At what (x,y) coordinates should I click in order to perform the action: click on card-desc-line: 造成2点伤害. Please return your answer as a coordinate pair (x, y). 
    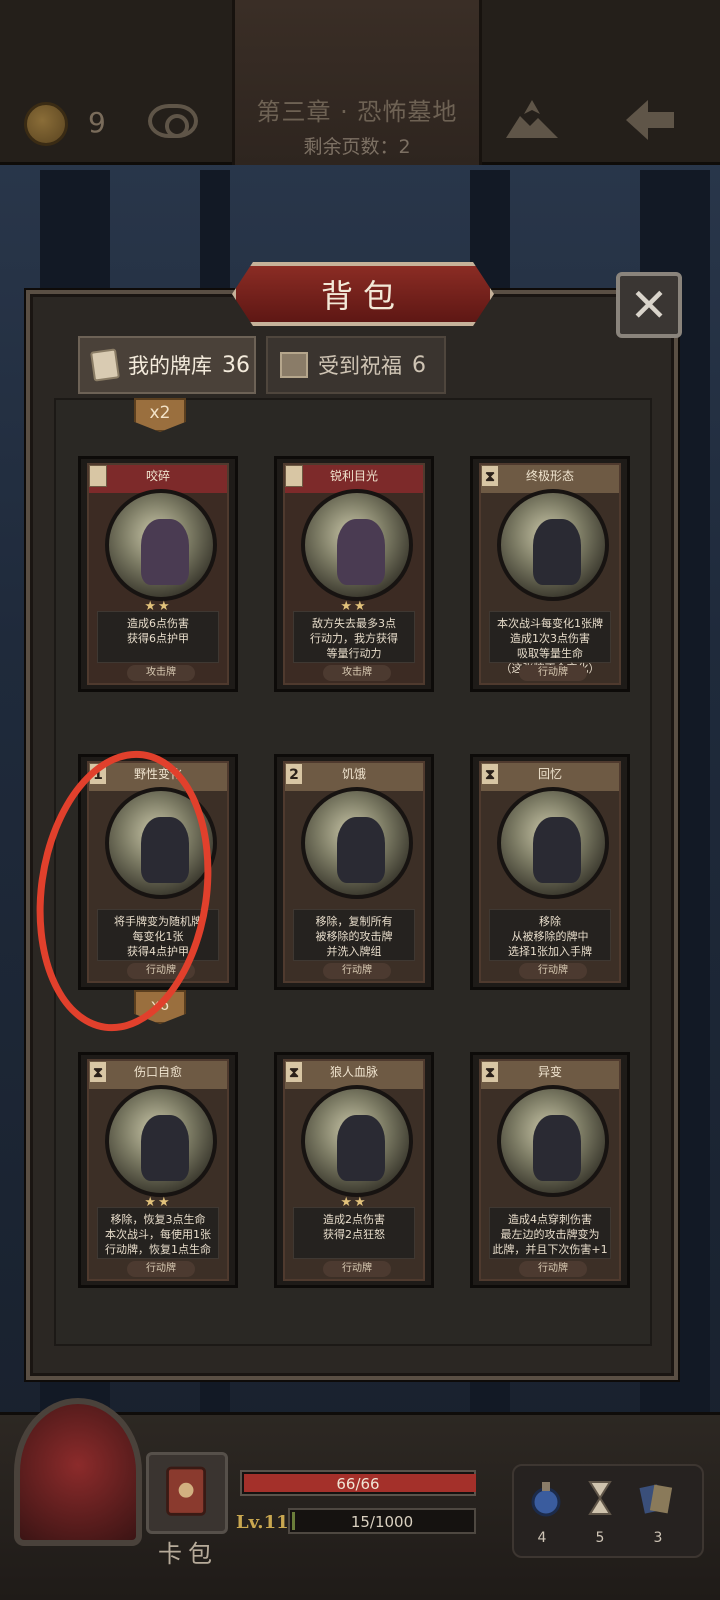
    Looking at the image, I should click on (354, 1219).